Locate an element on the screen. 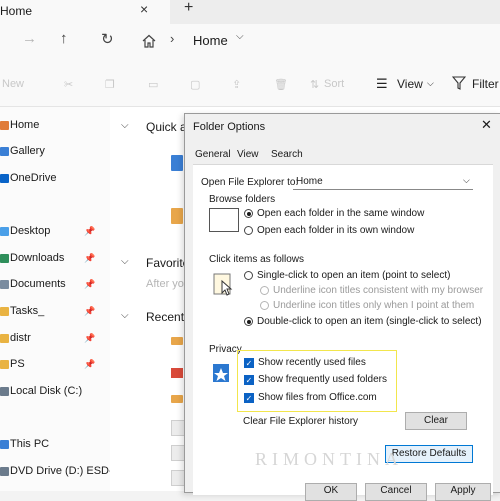  share-icon: ⇪ is located at coordinates (236, 84).